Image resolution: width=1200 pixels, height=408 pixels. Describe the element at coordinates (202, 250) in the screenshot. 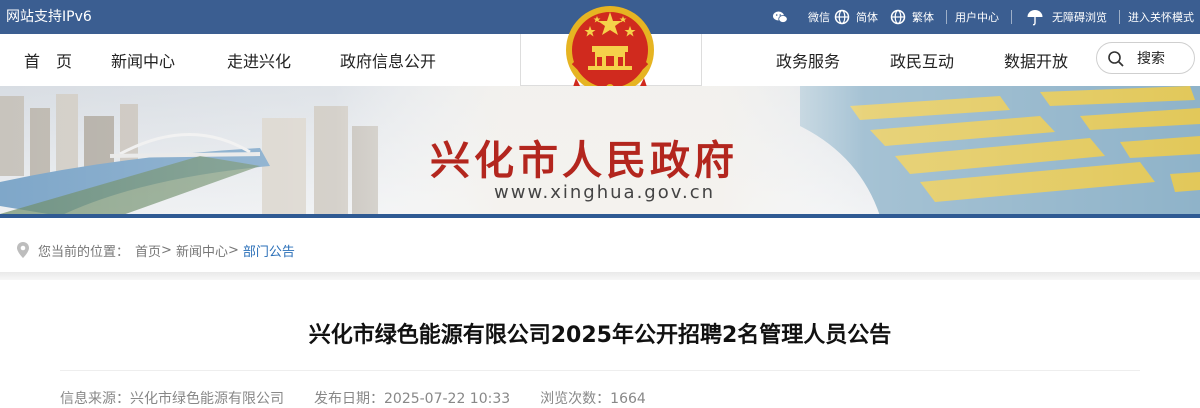

I see `breadcrumb-news: 新闻中心` at that location.